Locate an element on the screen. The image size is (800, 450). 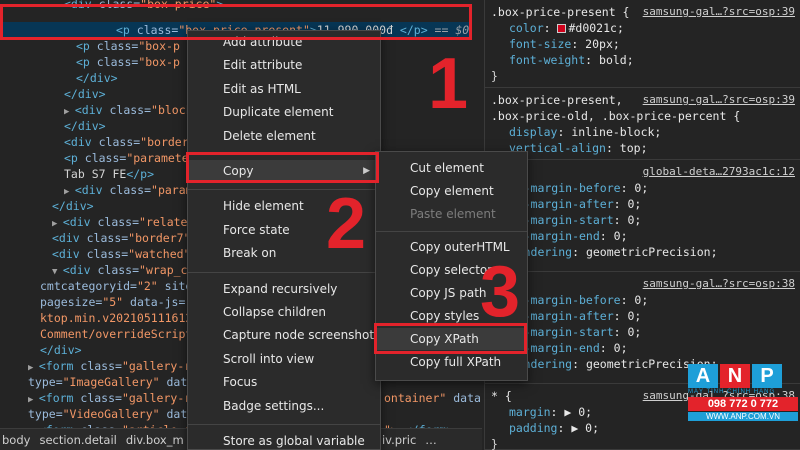
dom-node-line: <div class="border7"> is located at coordinates (124, 238).